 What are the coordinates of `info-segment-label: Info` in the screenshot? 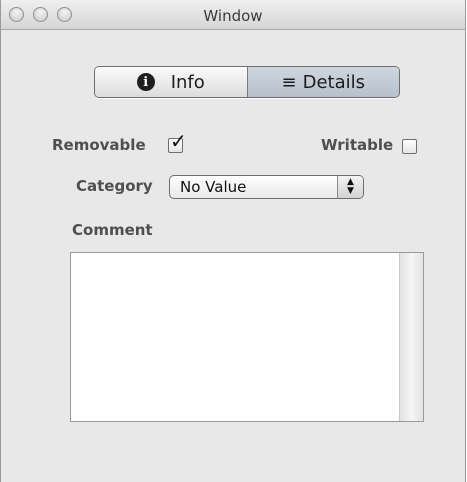 It's located at (187, 82).